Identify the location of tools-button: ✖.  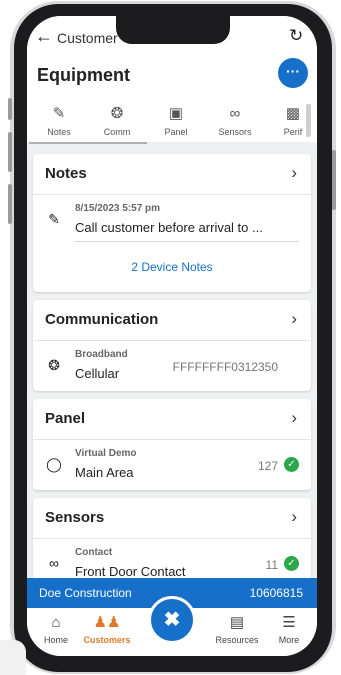
(172, 620).